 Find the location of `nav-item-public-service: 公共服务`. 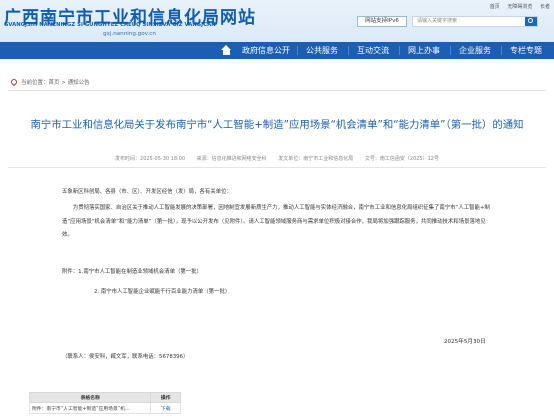

nav-item-public-service: 公共服务 is located at coordinates (322, 50).